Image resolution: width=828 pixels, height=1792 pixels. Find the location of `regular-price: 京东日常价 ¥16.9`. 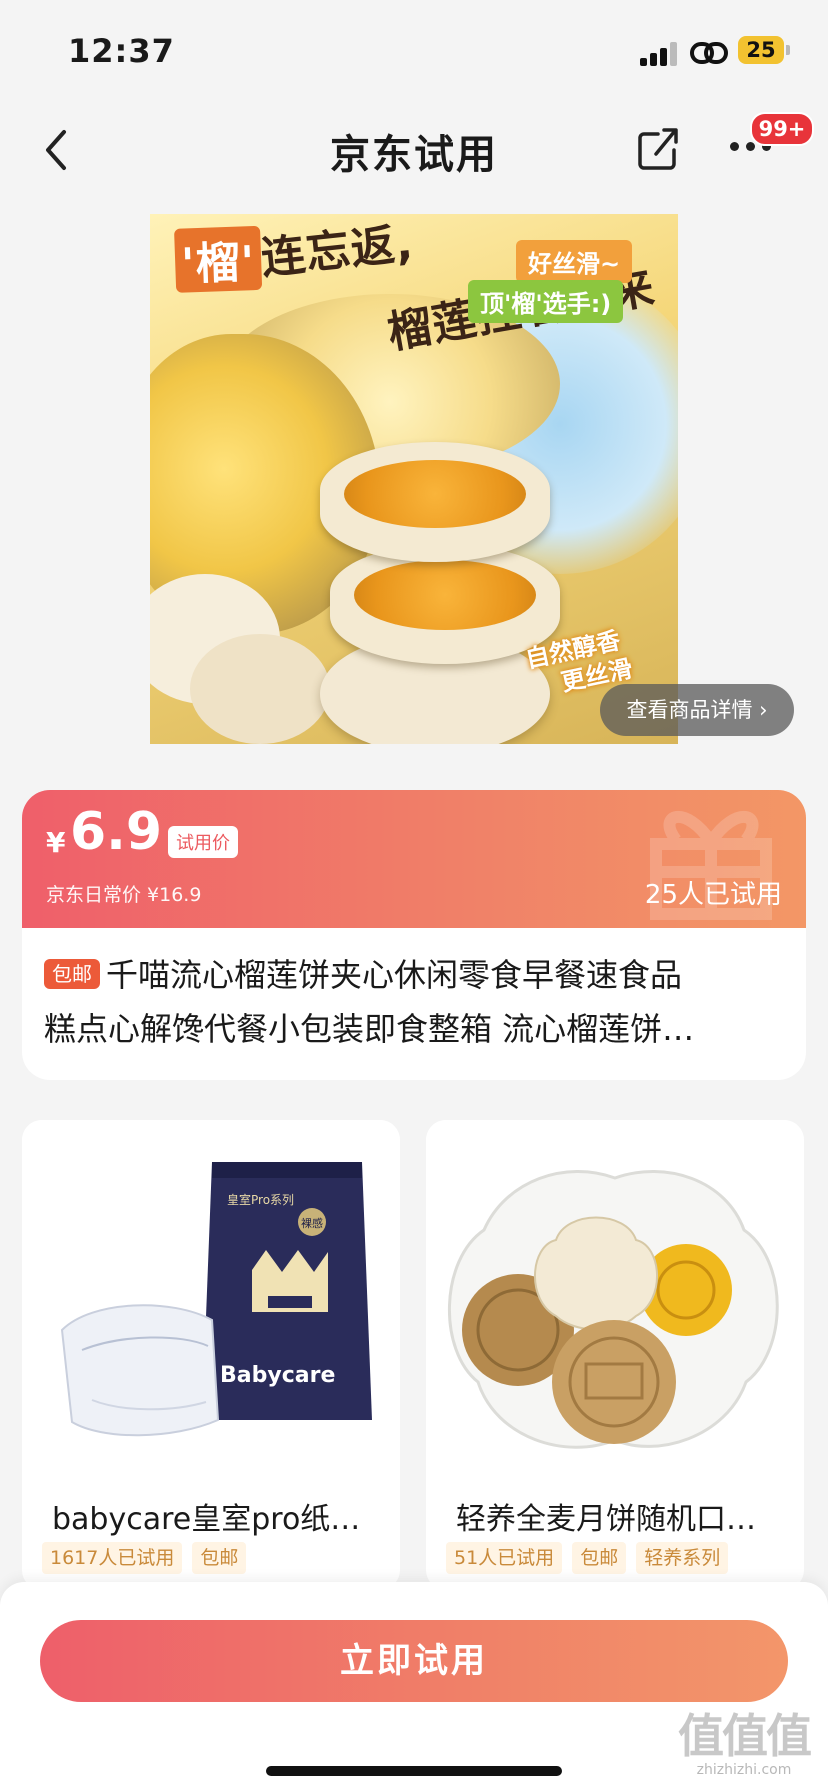

regular-price: 京东日常价 ¥16.9 is located at coordinates (124, 895).